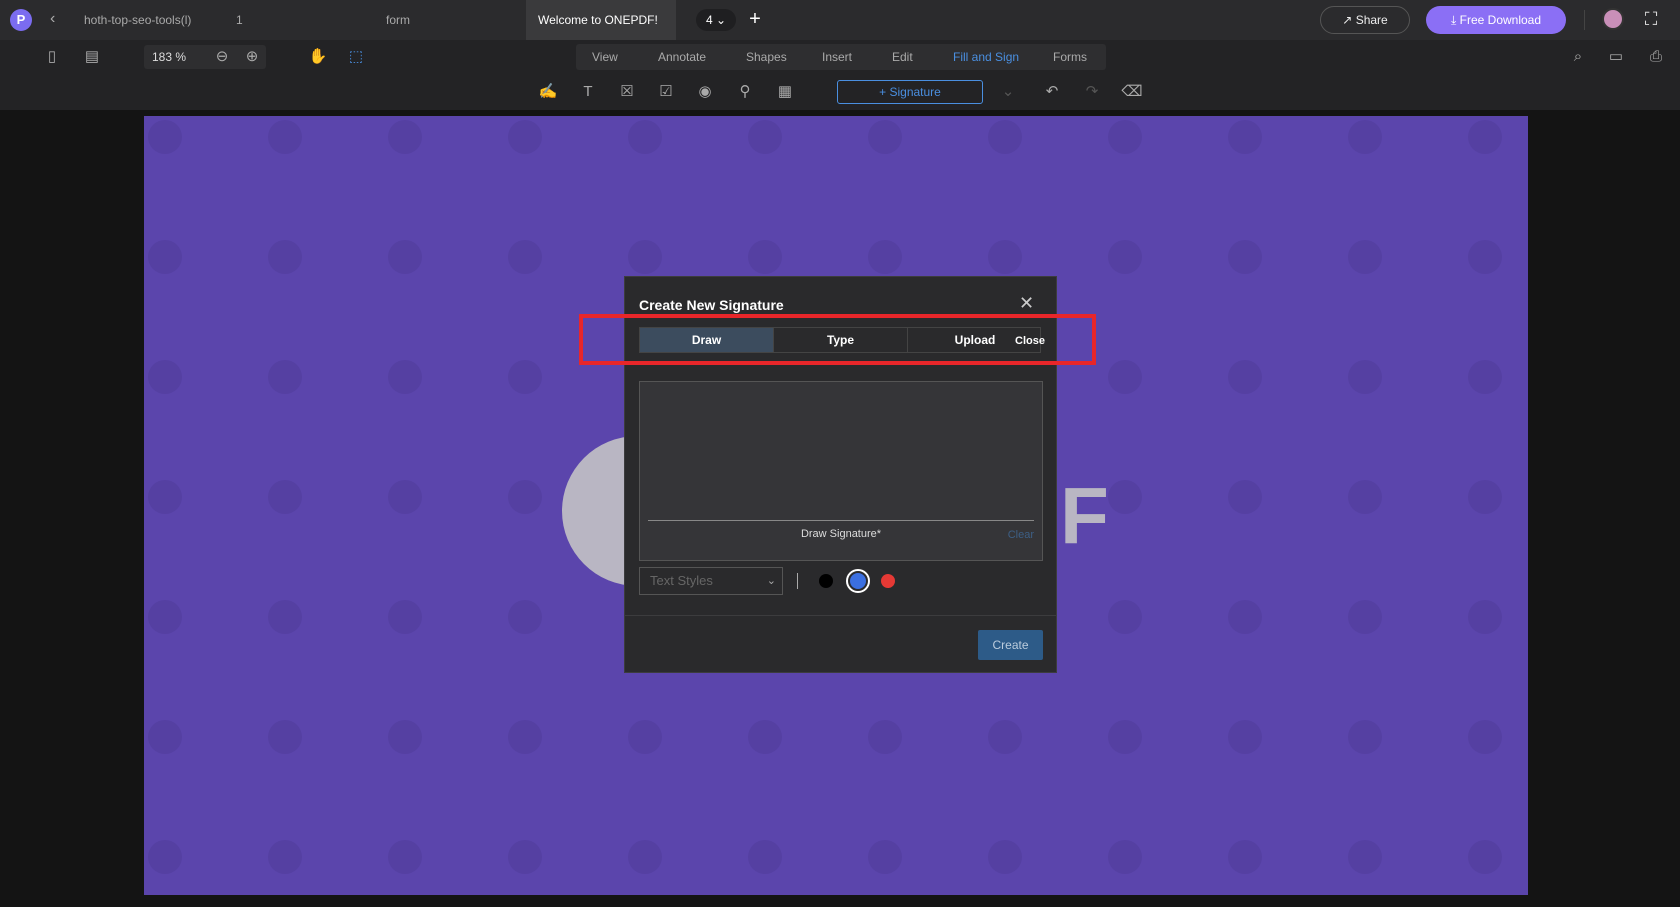  What do you see at coordinates (318, 57) in the screenshot?
I see `hand-tool-icon: ✋` at bounding box center [318, 57].